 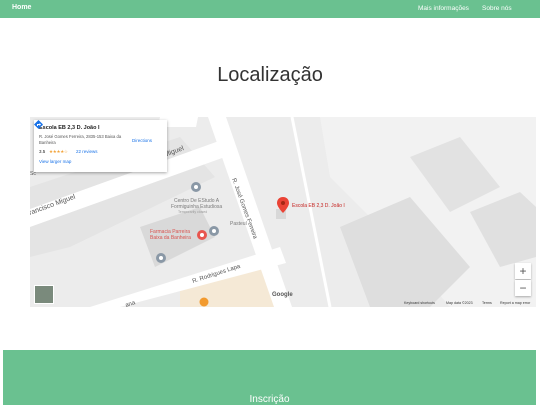 I want to click on place-title: Escola EB 2,3 D. João I, so click(x=69, y=128).